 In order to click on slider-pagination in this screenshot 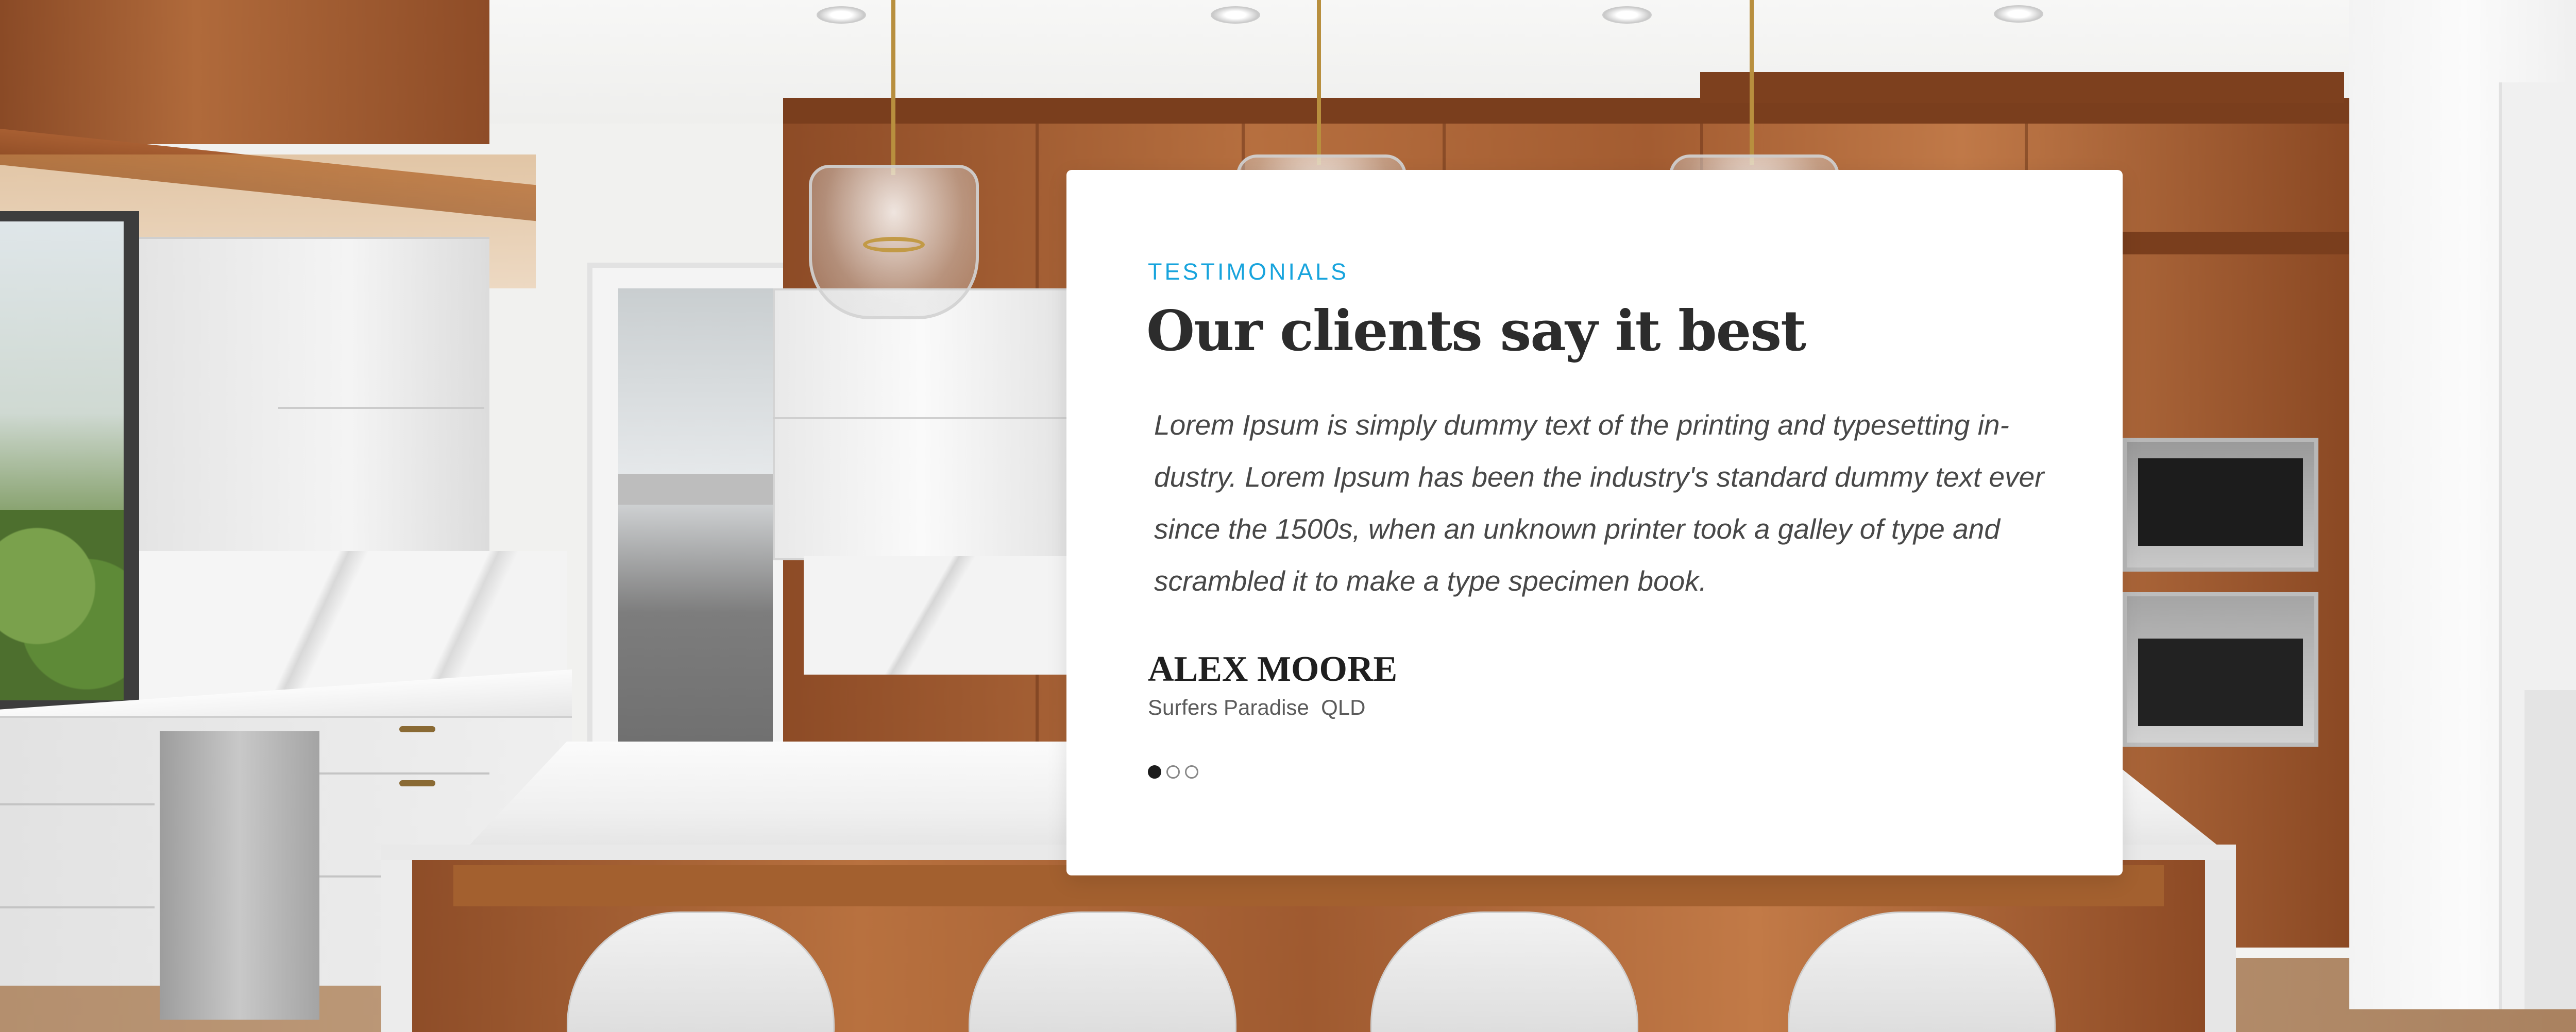, I will do `click(1173, 772)`.